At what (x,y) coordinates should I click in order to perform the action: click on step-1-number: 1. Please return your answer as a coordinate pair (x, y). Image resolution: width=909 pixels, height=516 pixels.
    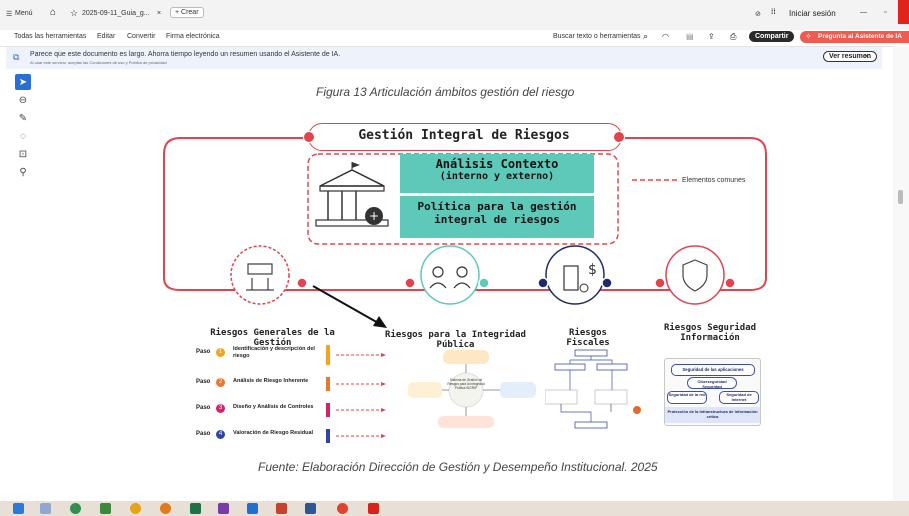
    Looking at the image, I should click on (220, 352).